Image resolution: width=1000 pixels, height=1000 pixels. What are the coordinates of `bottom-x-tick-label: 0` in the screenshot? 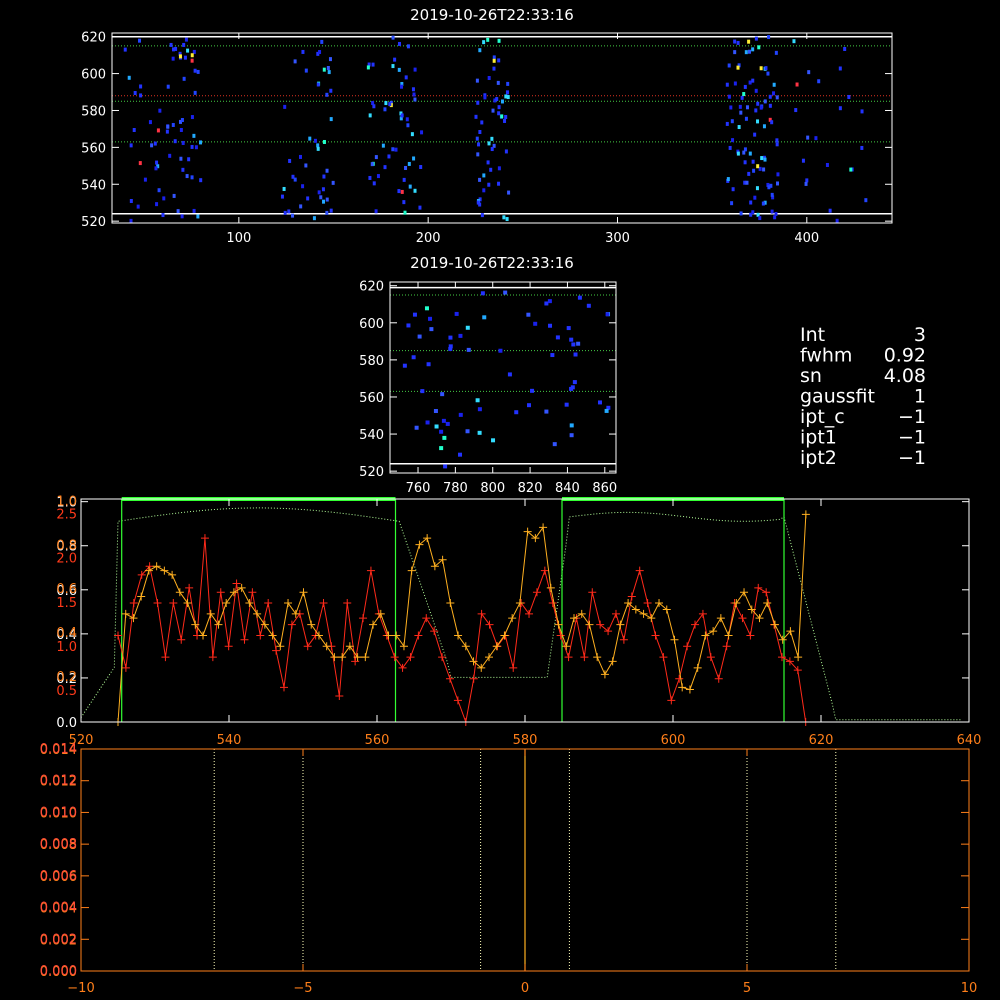 It's located at (525, 988).